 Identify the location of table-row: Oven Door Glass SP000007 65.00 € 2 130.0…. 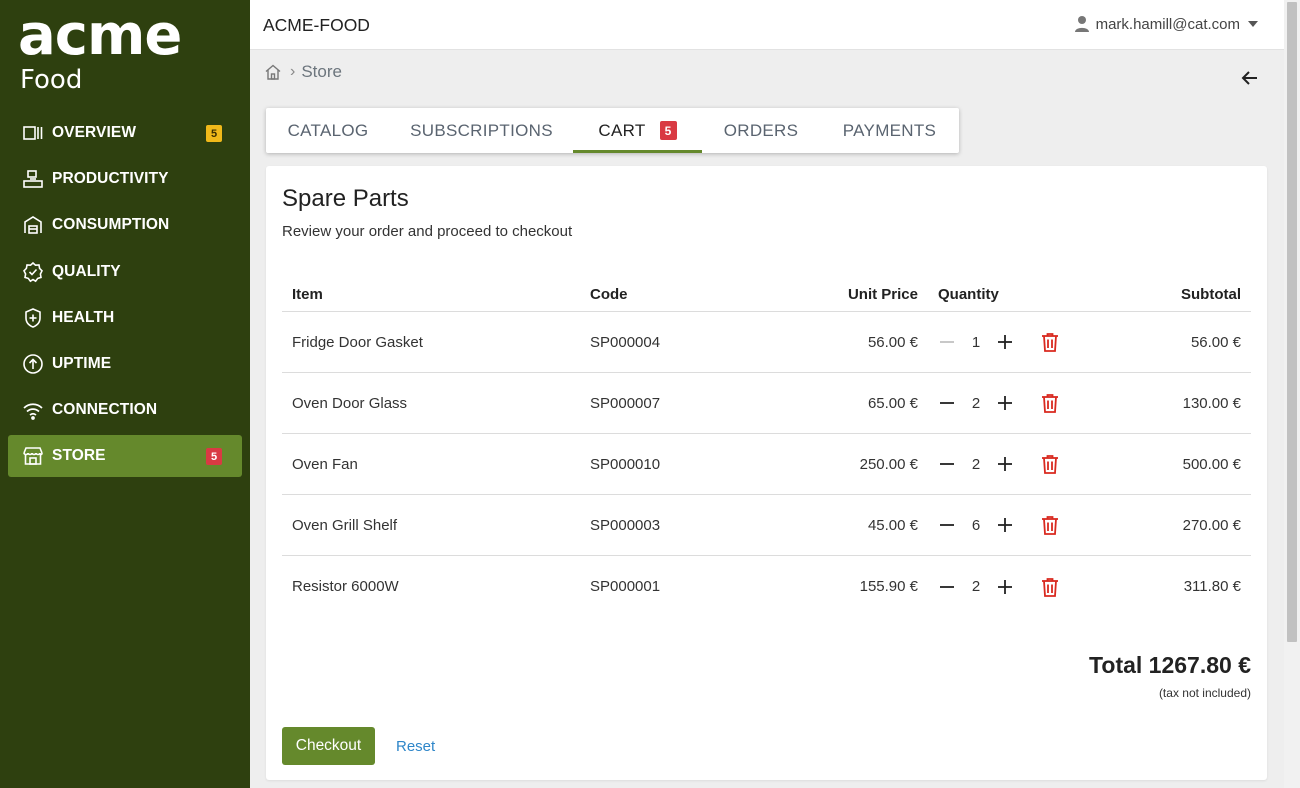
(766, 403).